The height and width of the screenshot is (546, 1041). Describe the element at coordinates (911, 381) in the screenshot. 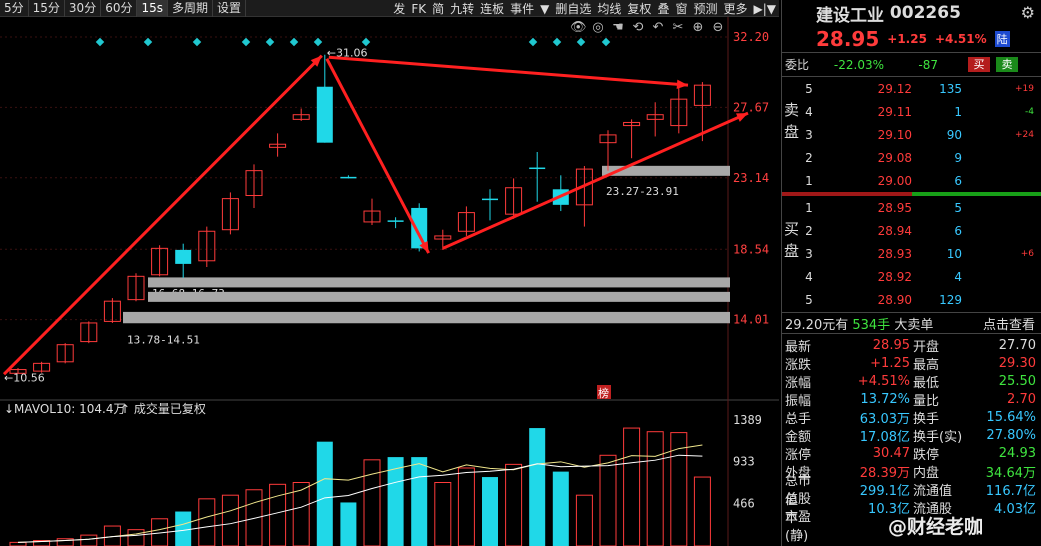

I see `stat-row: 涨幅 +4.51% 最低 25.50` at that location.